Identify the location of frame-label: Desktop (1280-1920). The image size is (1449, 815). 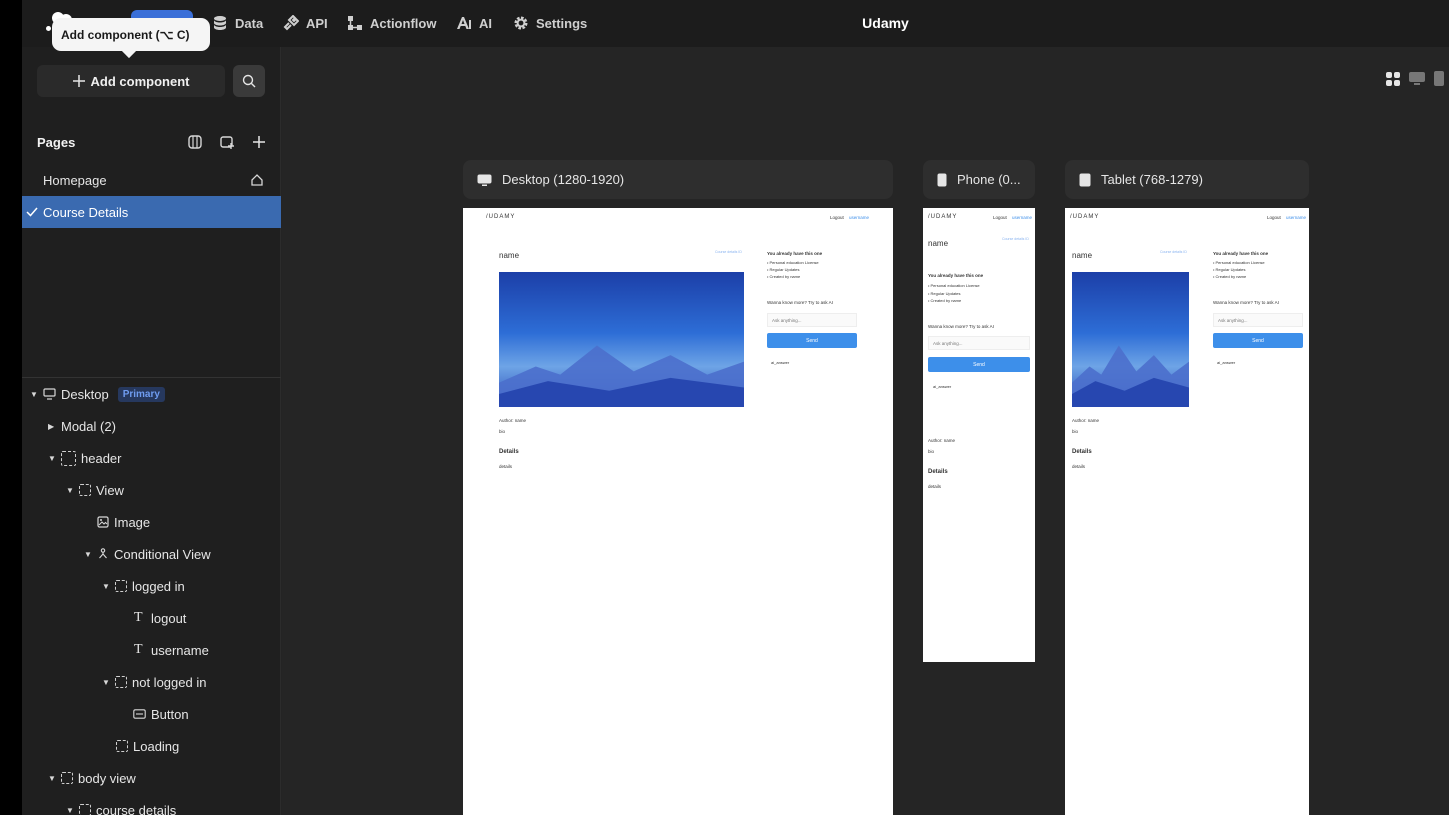
(563, 179).